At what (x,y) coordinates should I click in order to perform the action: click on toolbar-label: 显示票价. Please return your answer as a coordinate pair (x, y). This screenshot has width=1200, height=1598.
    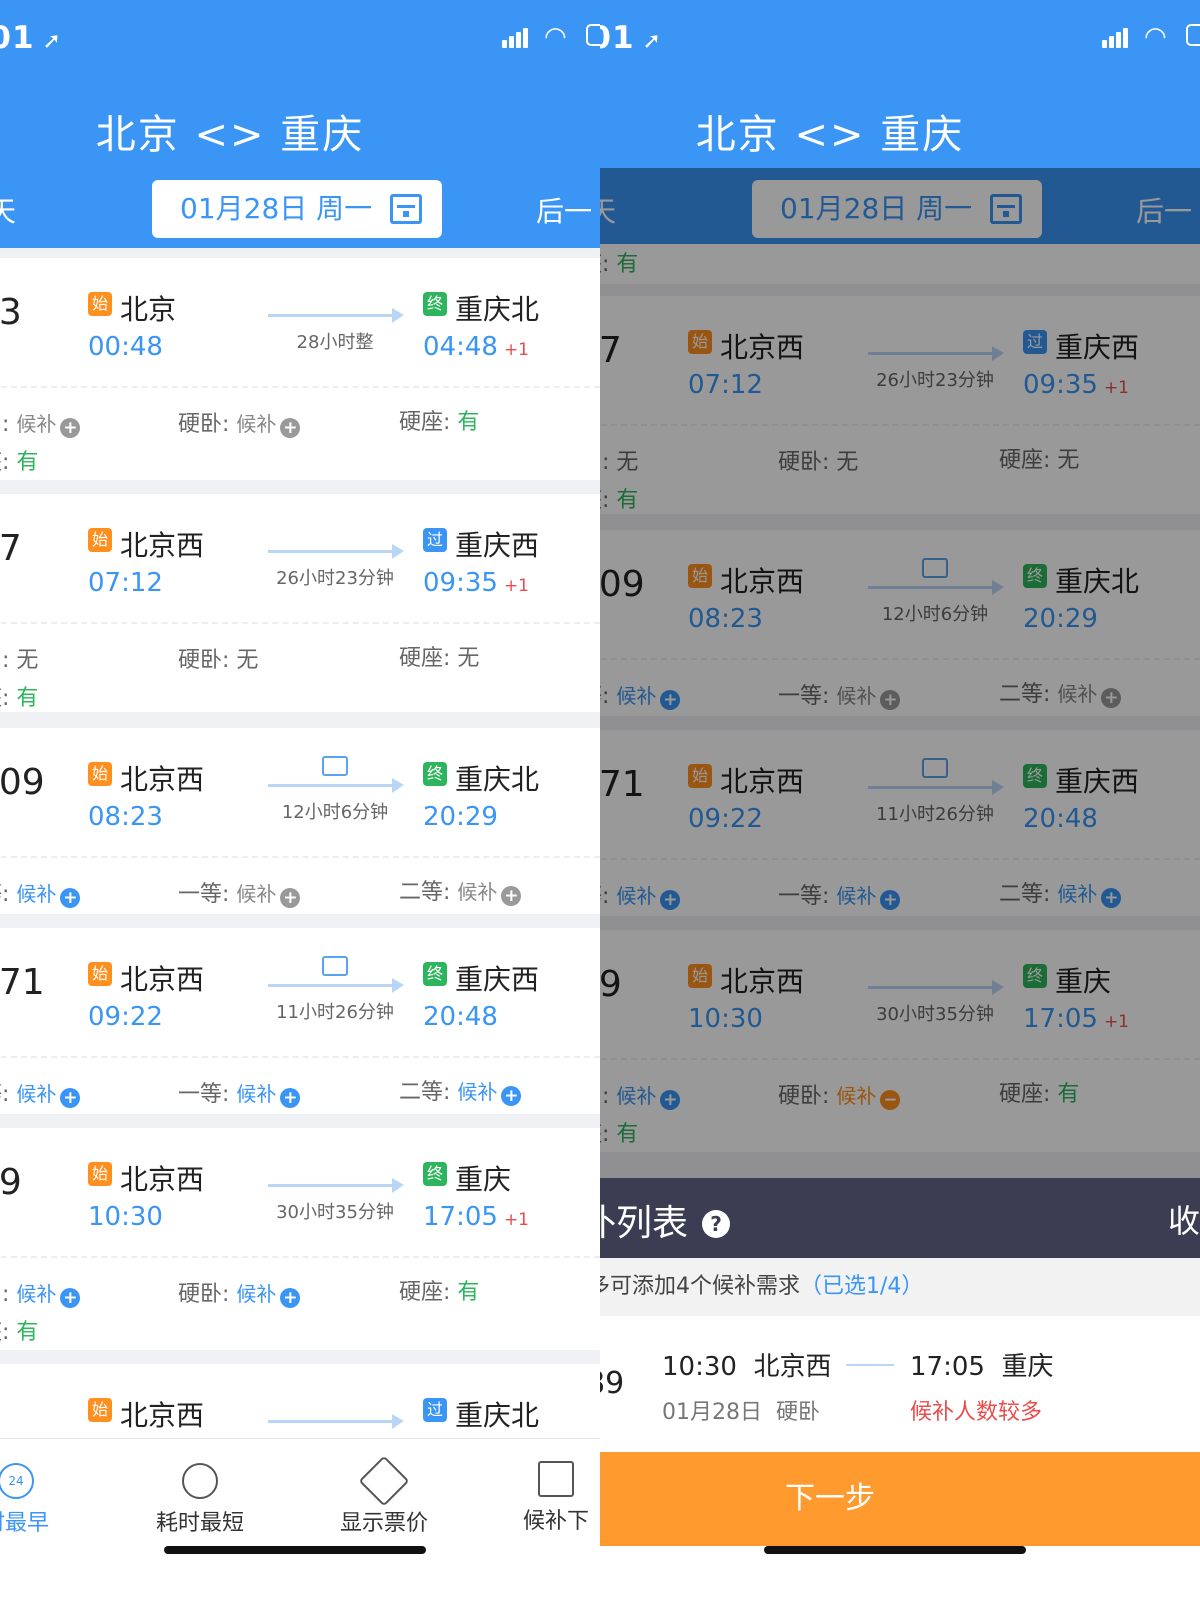
    Looking at the image, I should click on (383, 1523).